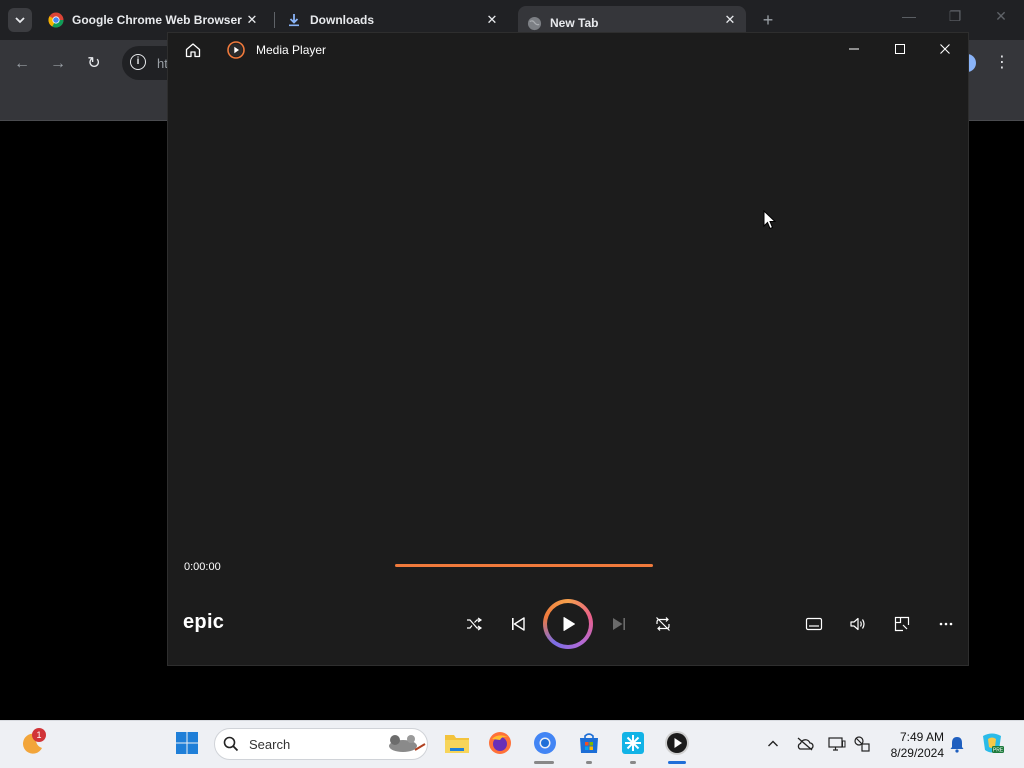 This screenshot has height=768, width=1024. I want to click on seek-bar, so click(524, 565).